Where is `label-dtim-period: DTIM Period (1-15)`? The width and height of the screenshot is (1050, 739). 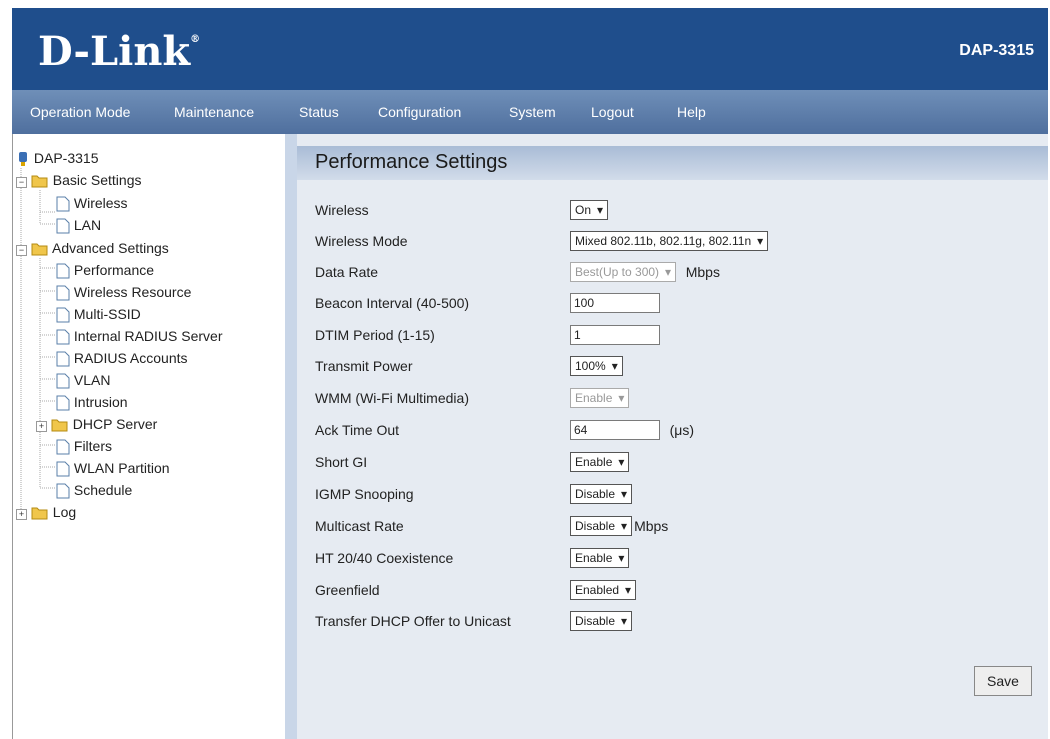 label-dtim-period: DTIM Period (1-15) is located at coordinates (375, 335).